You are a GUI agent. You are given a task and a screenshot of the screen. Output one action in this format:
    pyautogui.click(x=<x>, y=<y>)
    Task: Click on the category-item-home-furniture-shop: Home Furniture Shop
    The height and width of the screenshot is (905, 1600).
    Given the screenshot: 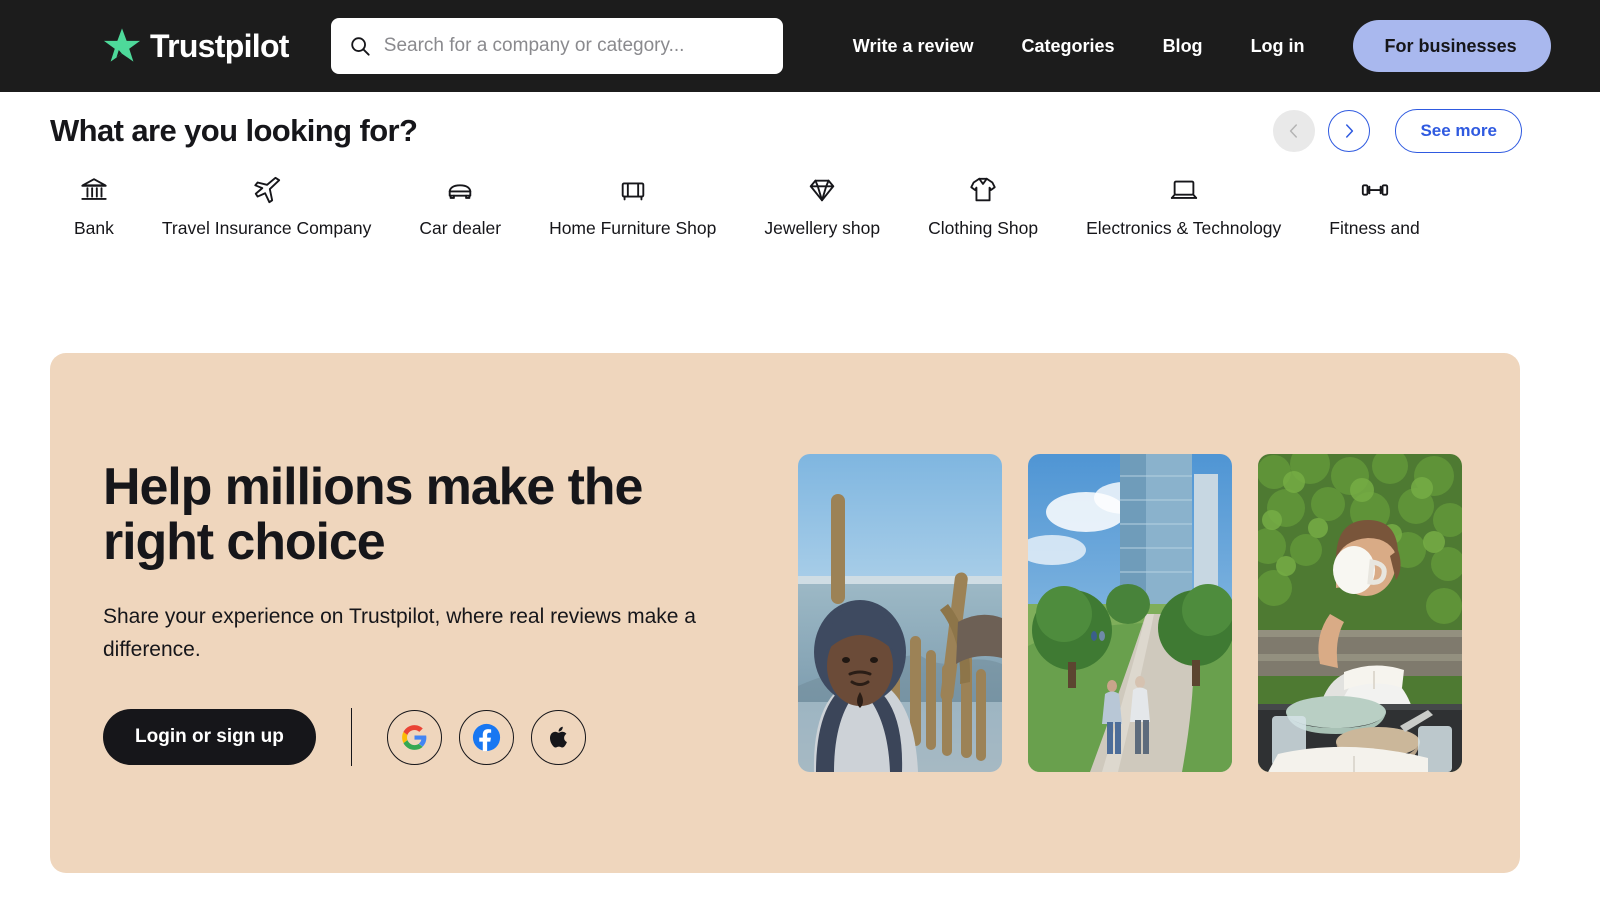 What is the action you would take?
    pyautogui.click(x=632, y=206)
    